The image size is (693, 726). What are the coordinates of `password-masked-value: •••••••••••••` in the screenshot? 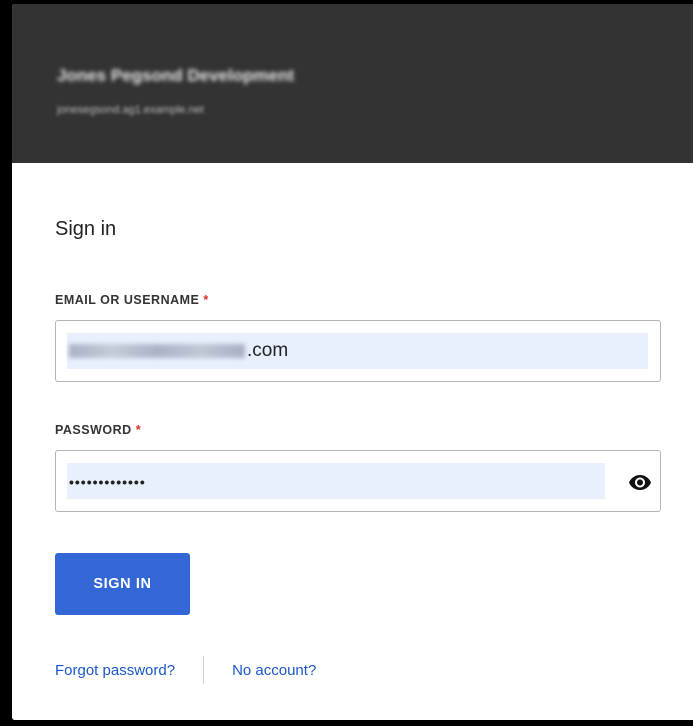 It's located at (107, 482).